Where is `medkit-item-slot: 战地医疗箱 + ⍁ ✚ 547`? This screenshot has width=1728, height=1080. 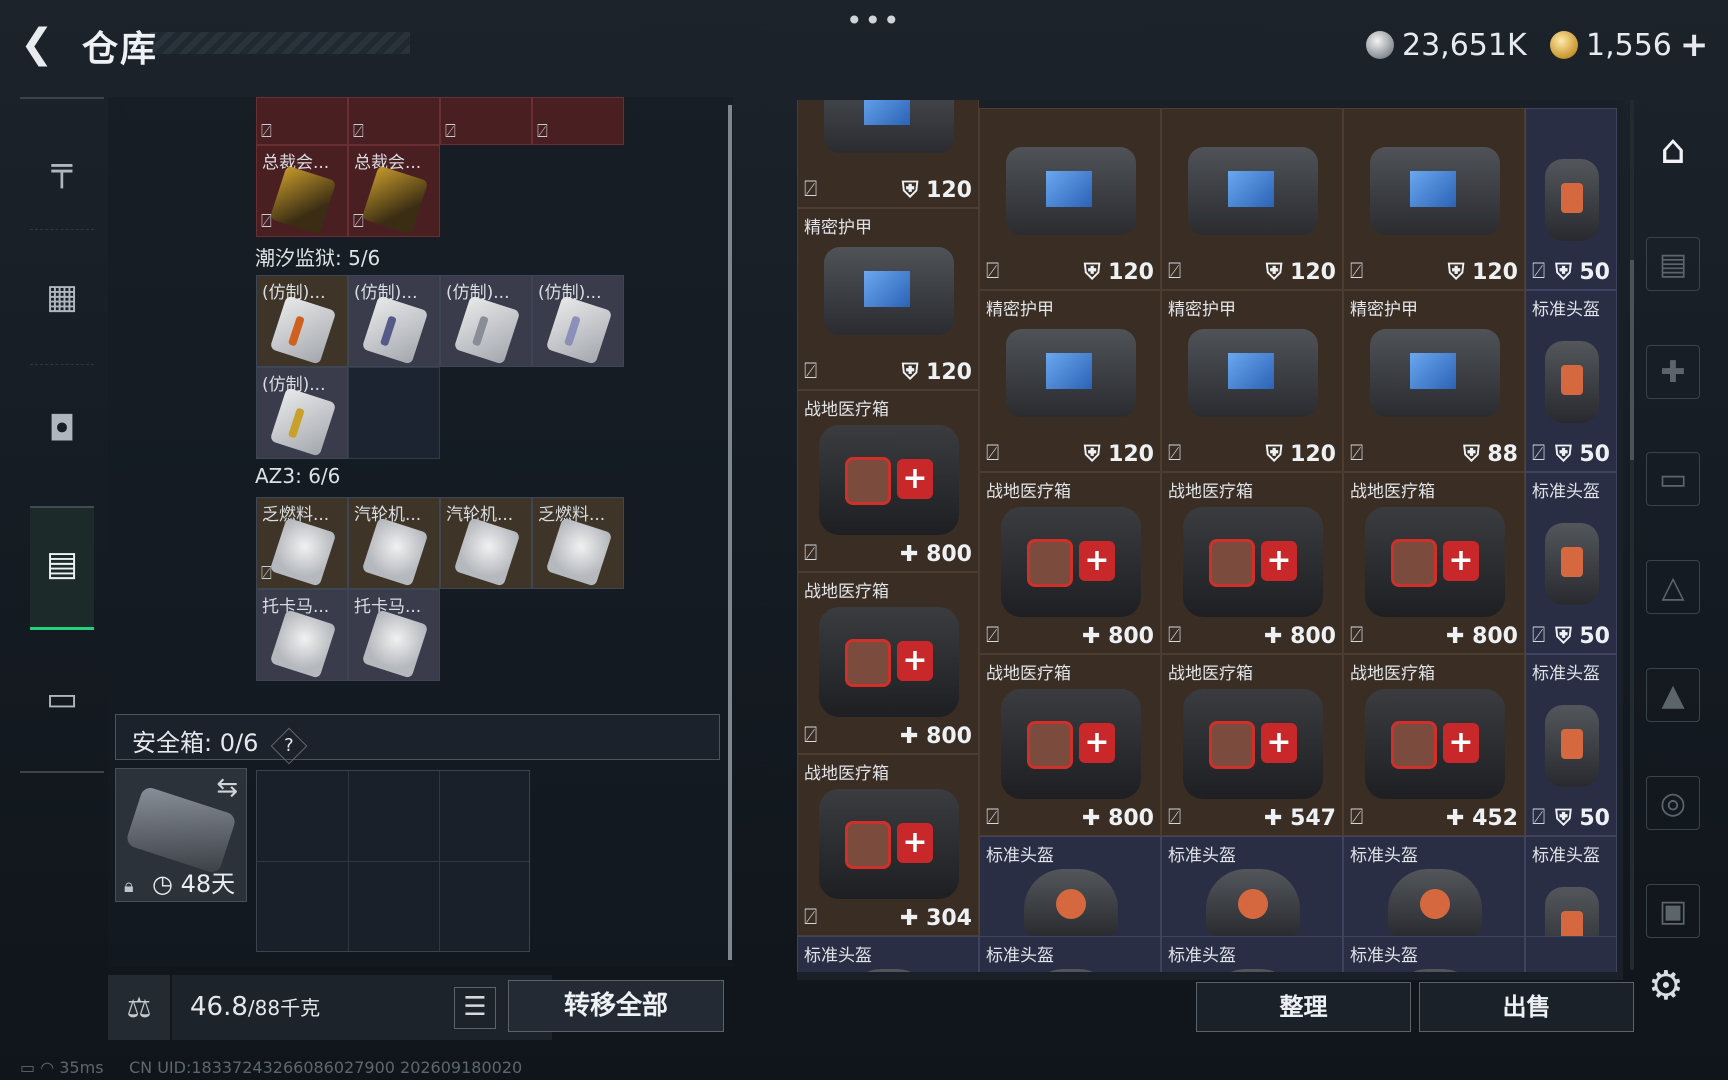
medkit-item-slot: 战地医疗箱 + ⍁ ✚ 547 is located at coordinates (1252, 745).